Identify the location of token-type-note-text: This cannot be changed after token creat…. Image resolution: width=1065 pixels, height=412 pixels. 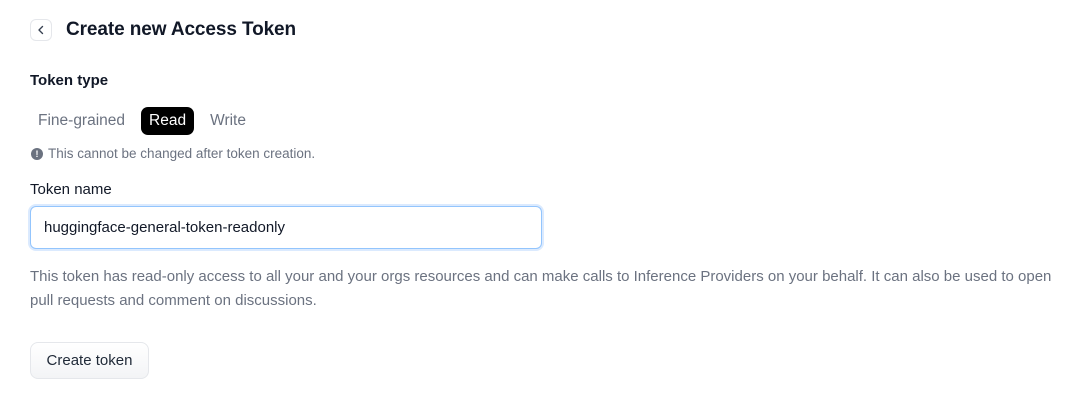
(182, 153).